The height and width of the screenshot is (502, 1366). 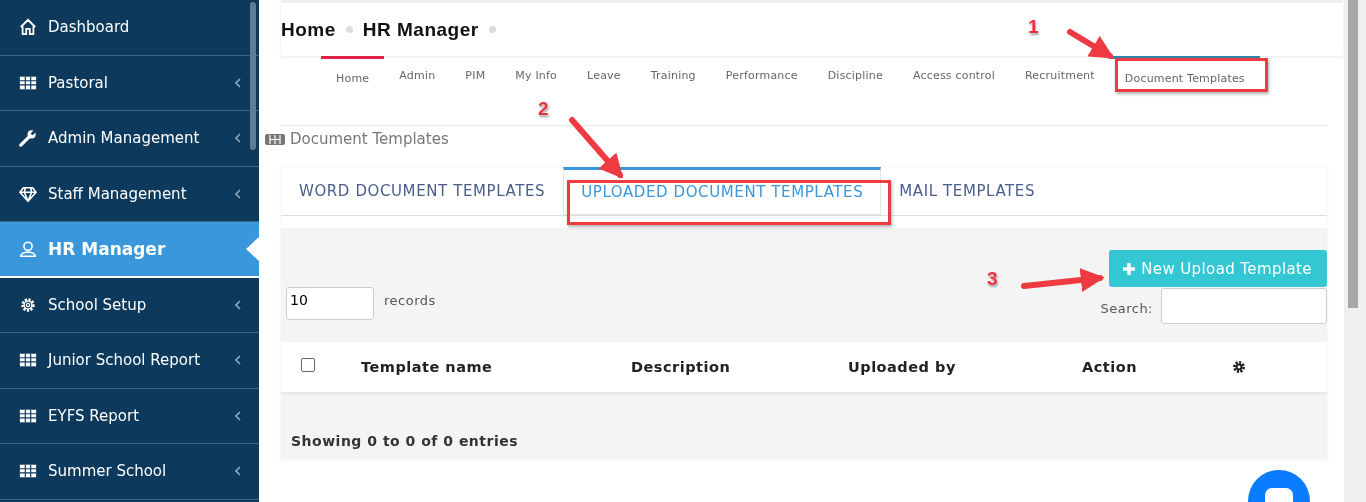 I want to click on nav-tab: Recruitment, so click(x=1060, y=74).